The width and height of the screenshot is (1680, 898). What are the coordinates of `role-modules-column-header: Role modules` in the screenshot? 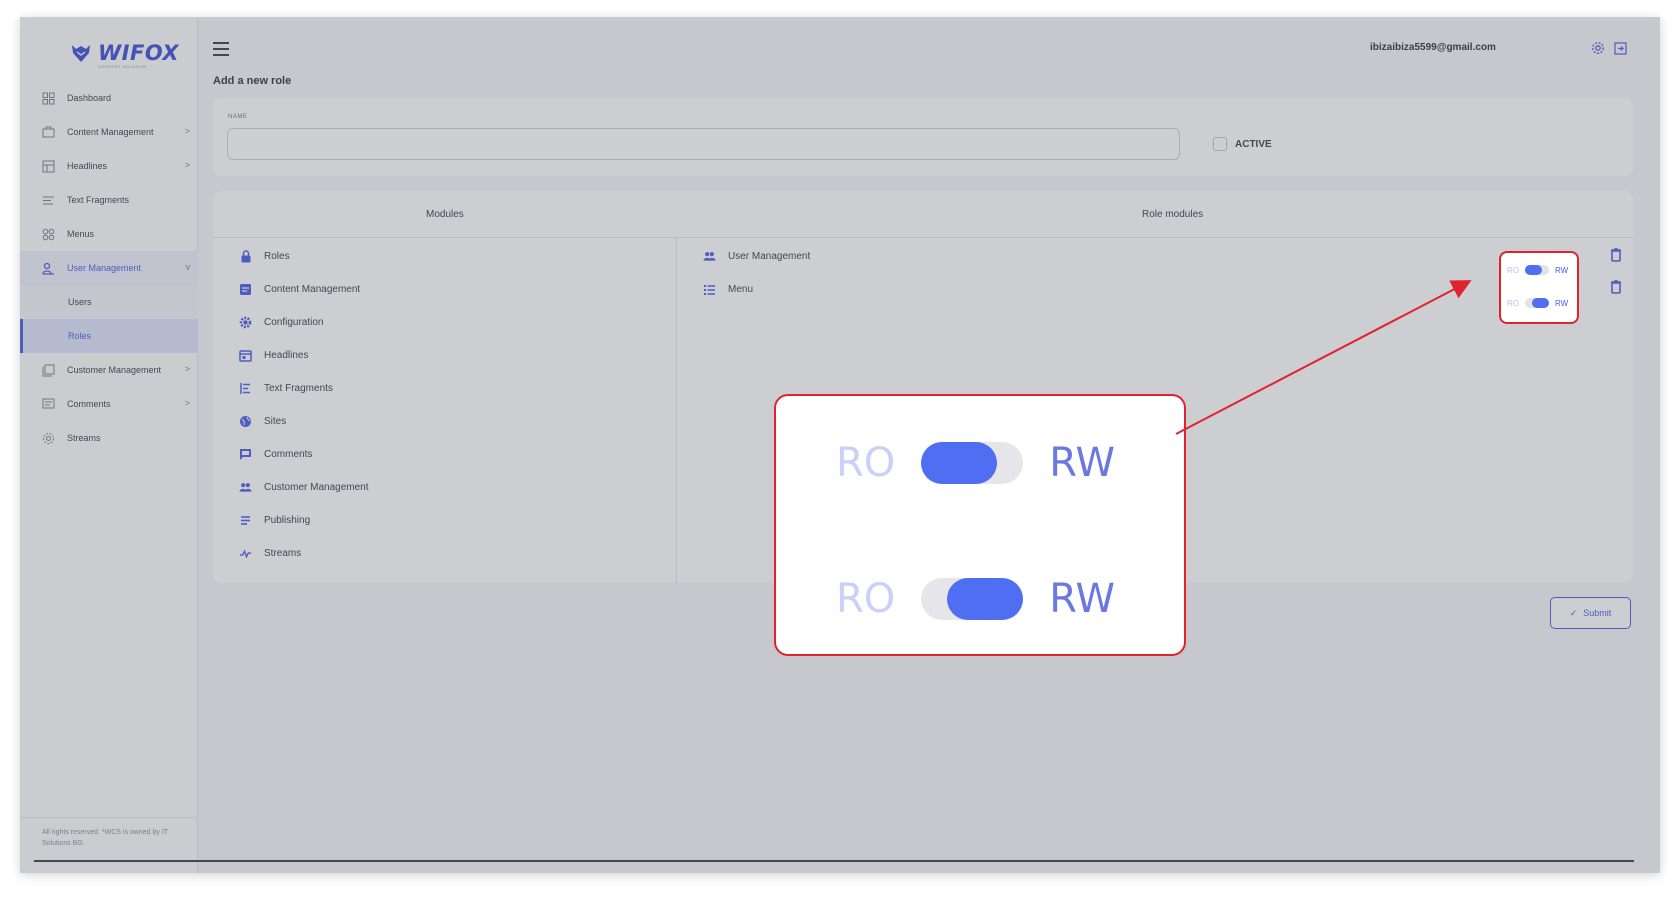 It's located at (1173, 214).